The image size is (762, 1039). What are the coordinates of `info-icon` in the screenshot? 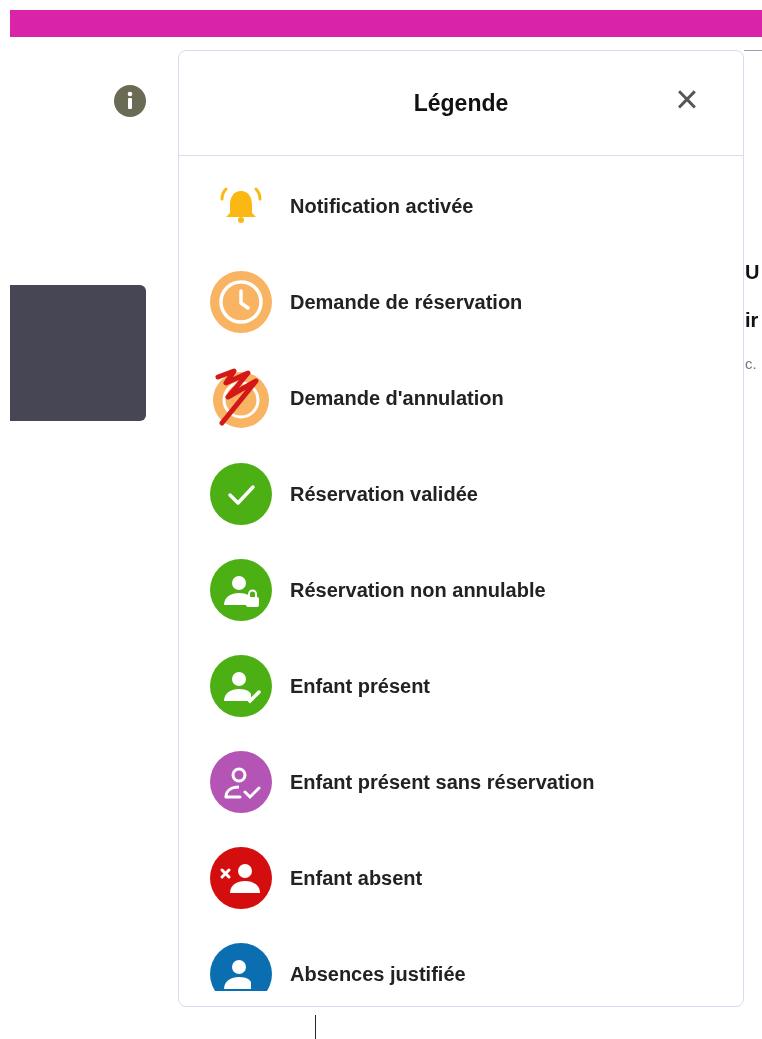 It's located at (130, 101).